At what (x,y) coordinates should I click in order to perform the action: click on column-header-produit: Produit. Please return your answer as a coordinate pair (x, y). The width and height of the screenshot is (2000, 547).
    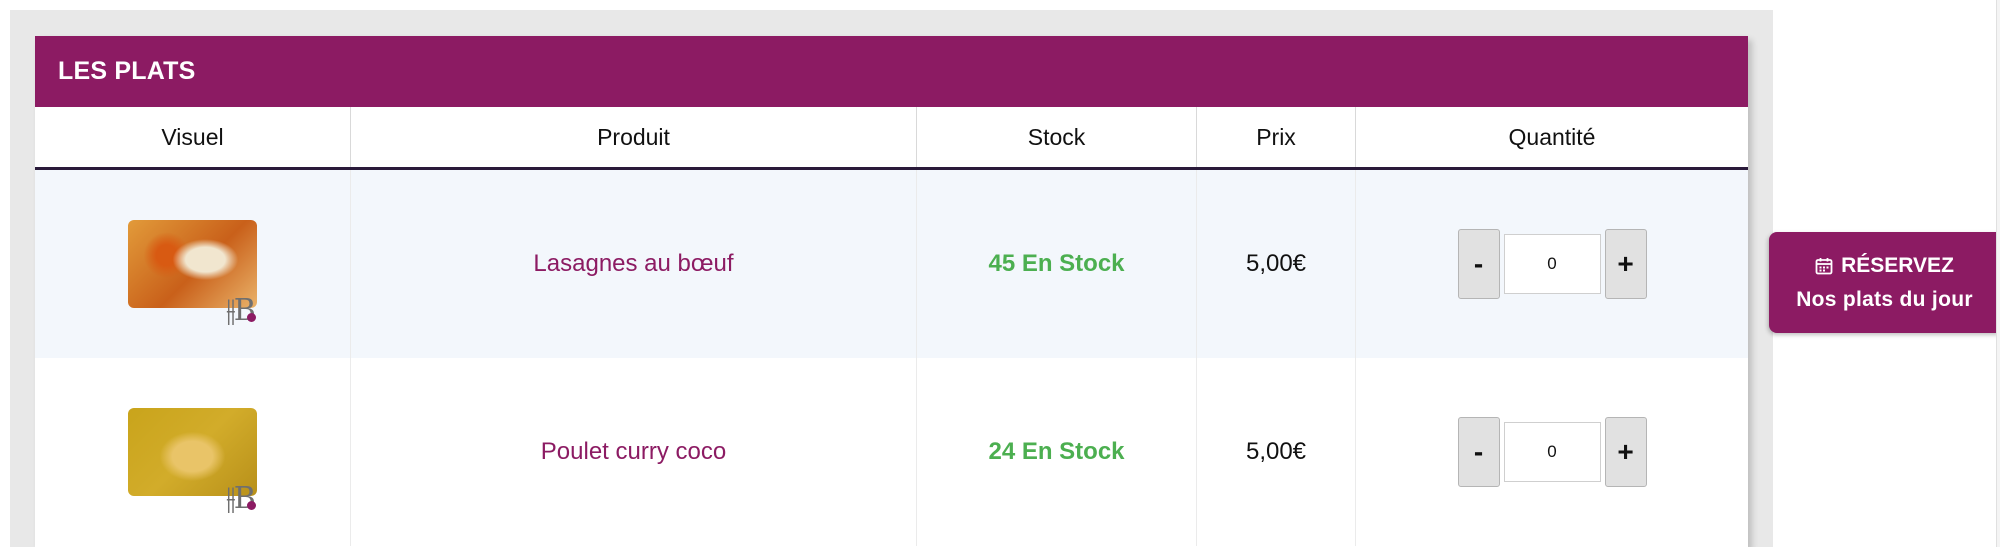
    Looking at the image, I should click on (634, 137).